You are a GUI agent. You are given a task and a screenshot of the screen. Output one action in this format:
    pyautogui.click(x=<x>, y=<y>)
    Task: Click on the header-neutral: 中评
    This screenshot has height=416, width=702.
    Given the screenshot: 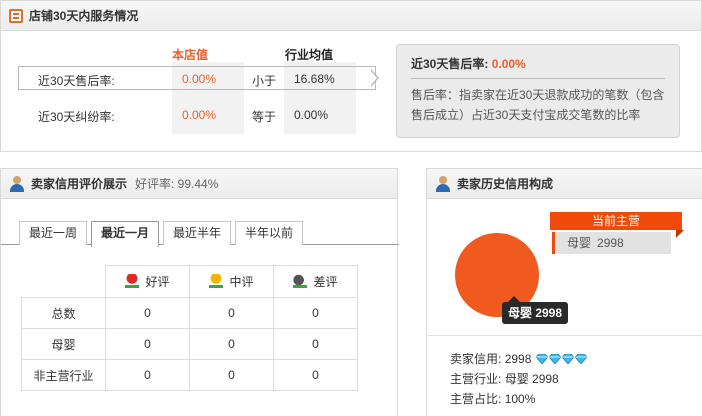 What is the action you would take?
    pyautogui.click(x=231, y=281)
    